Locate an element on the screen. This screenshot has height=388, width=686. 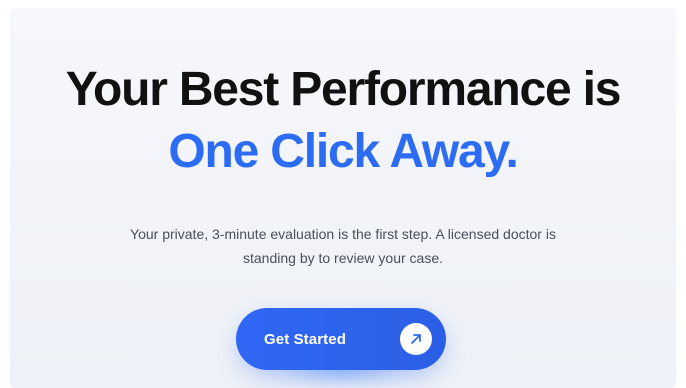
arrow-up-right-icon-svg is located at coordinates (416, 339).